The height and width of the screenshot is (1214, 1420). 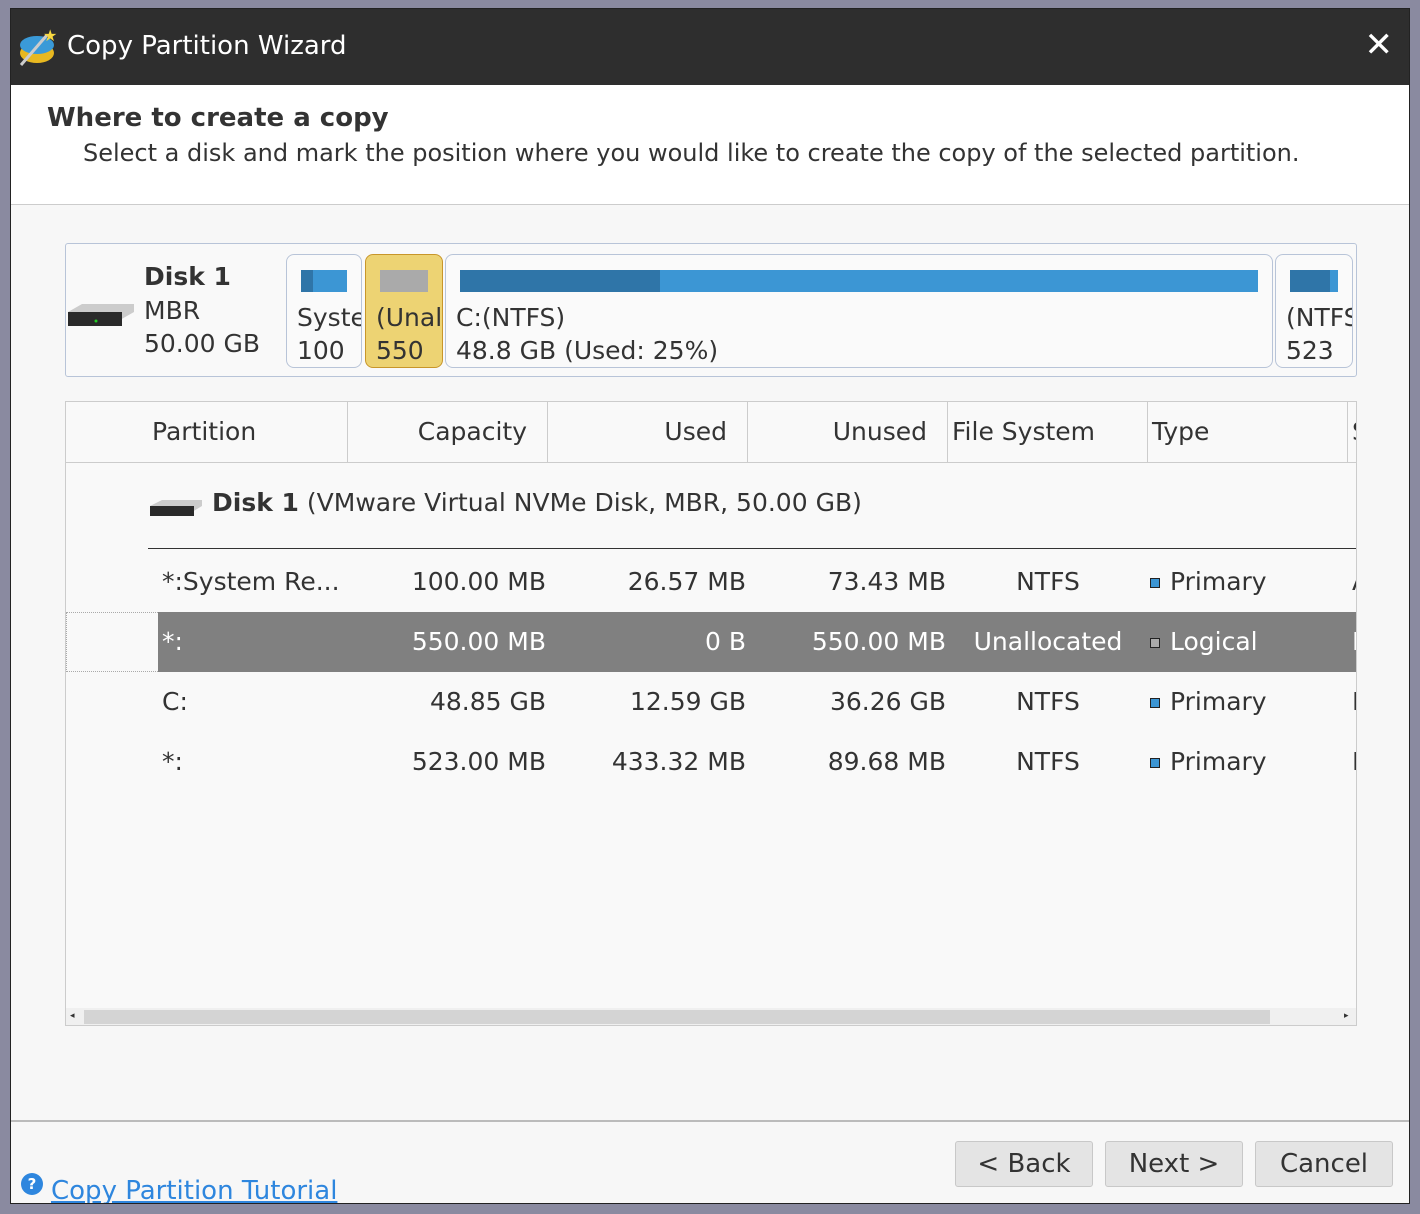 What do you see at coordinates (887, 701) in the screenshot?
I see `cell-unused: 36.26 GB` at bounding box center [887, 701].